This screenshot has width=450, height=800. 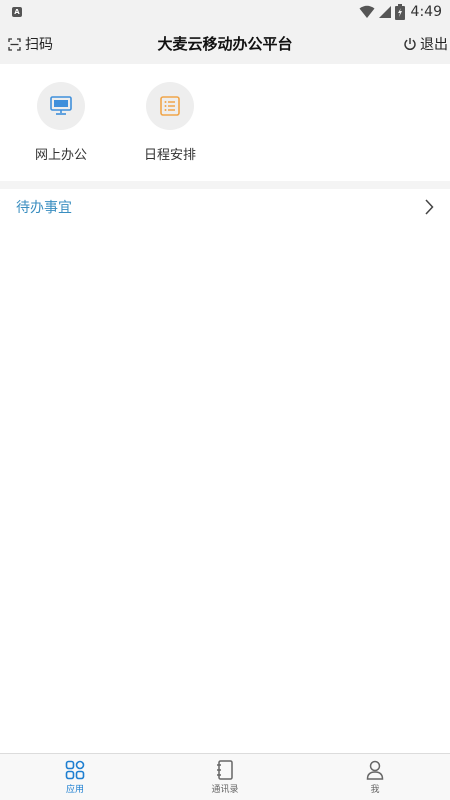 I want to click on scan-label: 扫码, so click(x=39, y=45).